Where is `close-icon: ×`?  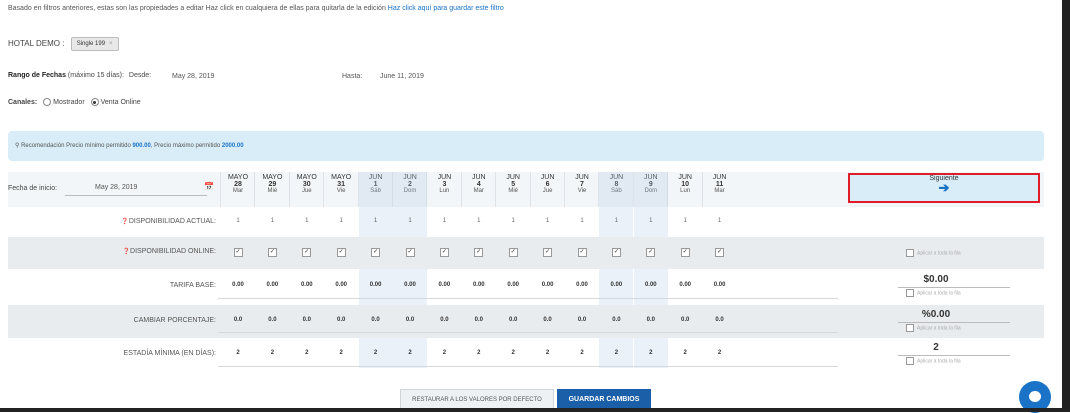 close-icon: × is located at coordinates (111, 44).